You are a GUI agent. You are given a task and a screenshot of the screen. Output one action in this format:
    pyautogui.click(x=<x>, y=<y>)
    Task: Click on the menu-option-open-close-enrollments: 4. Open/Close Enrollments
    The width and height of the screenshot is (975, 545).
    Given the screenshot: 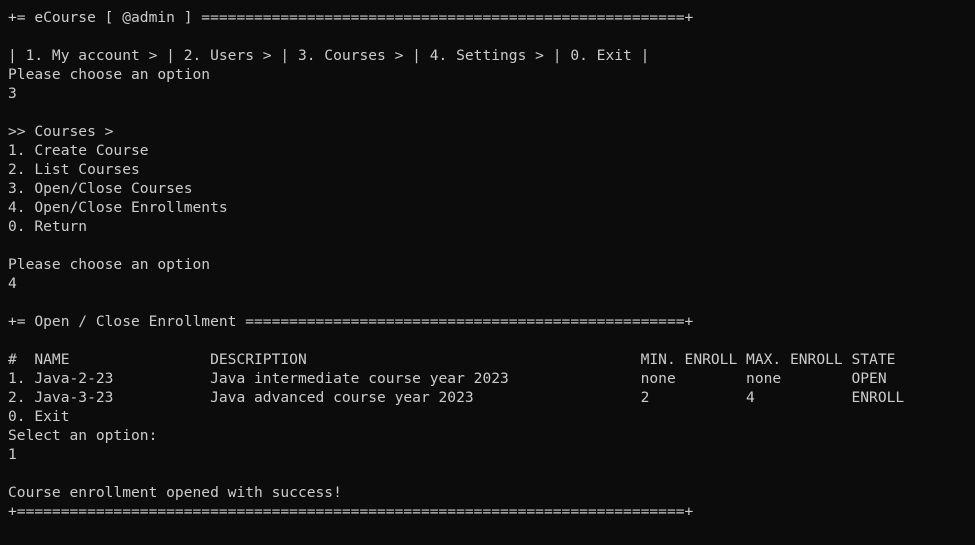 What is the action you would take?
    pyautogui.click(x=118, y=207)
    